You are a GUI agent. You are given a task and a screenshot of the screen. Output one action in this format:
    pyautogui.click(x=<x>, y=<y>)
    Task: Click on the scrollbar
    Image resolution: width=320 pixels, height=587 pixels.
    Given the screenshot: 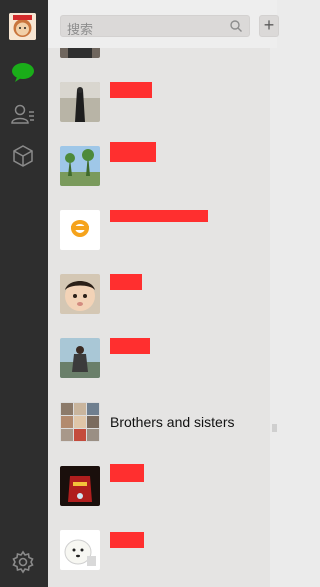 What is the action you would take?
    pyautogui.click(x=274, y=428)
    